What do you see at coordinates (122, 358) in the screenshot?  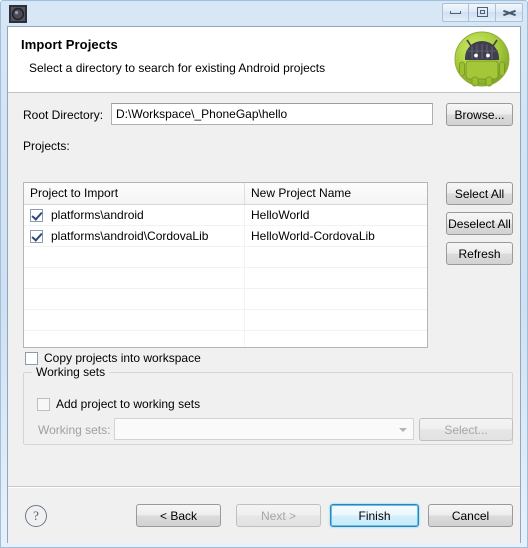 I see `copy-projects-label: Copy projects into workspace` at bounding box center [122, 358].